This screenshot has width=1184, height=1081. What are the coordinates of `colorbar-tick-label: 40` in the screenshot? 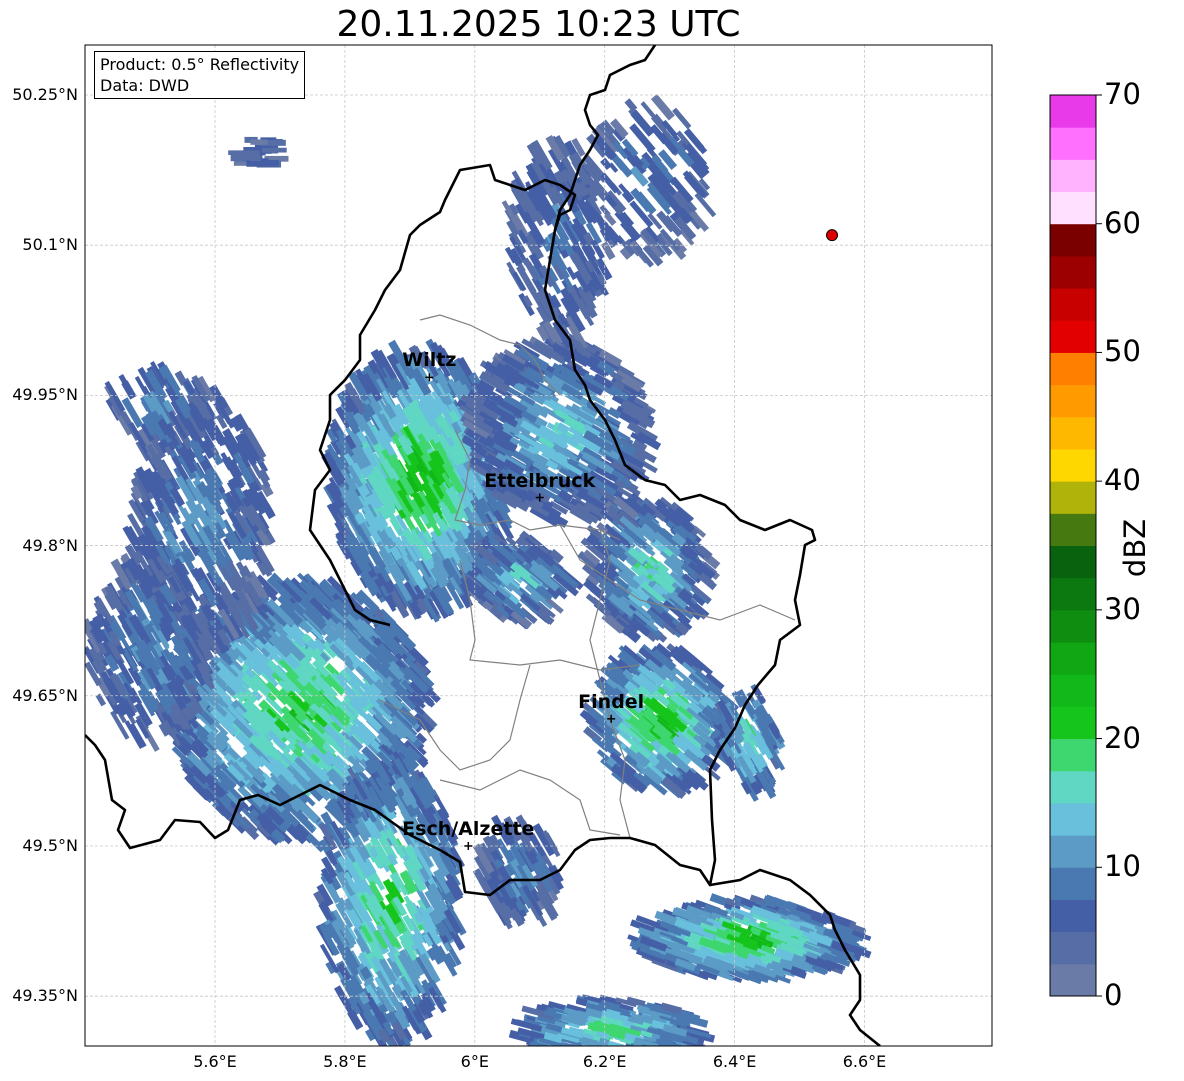 It's located at (1122, 480).